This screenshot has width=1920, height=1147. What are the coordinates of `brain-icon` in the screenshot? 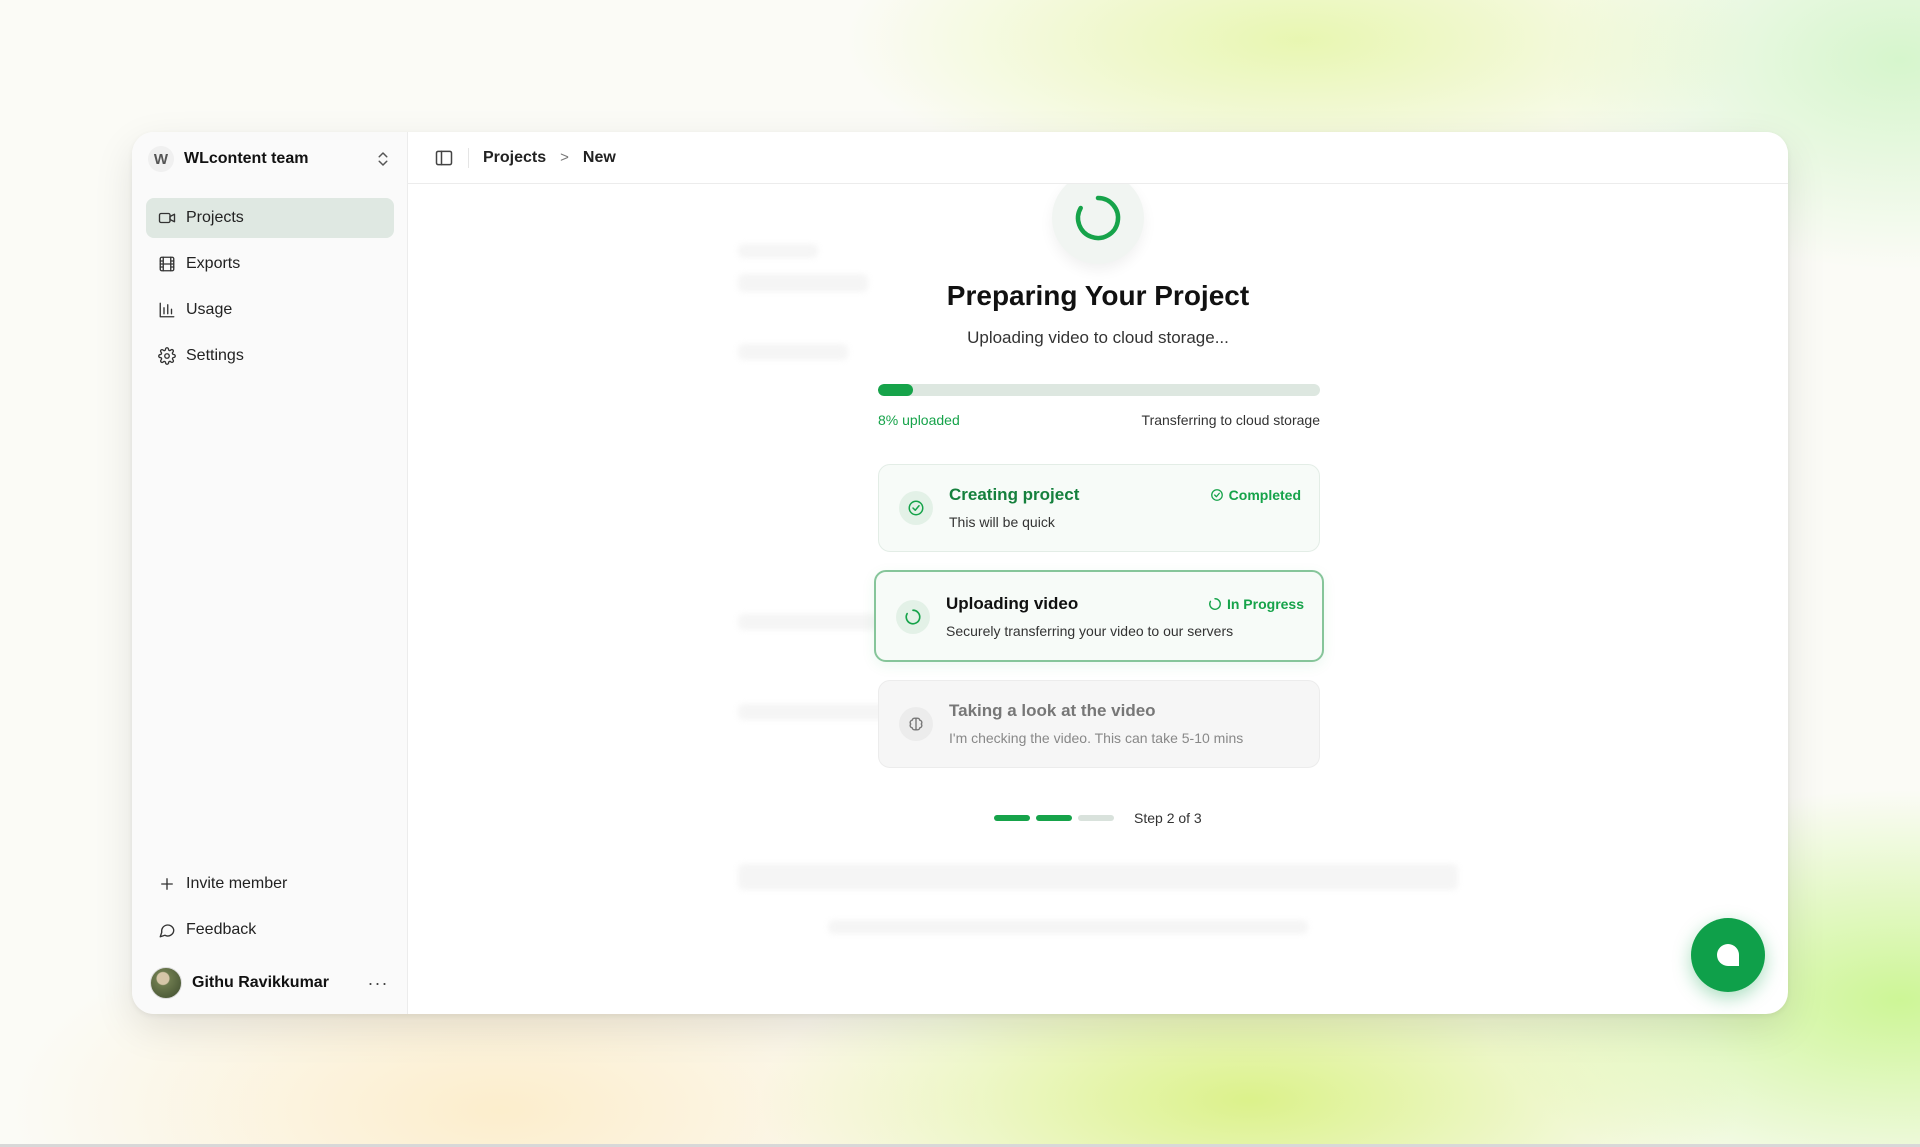 It's located at (916, 724).